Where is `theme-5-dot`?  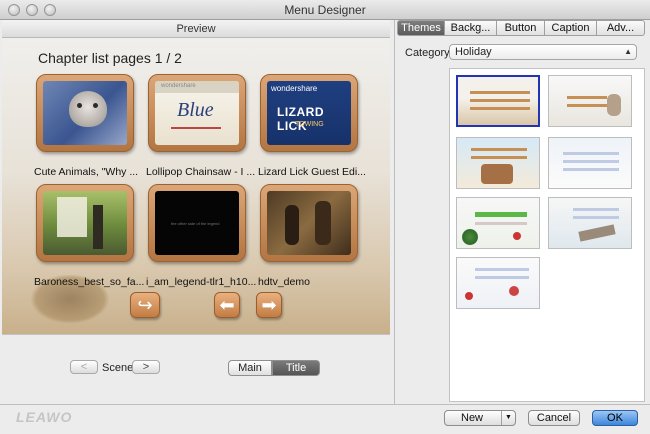 theme-5-dot is located at coordinates (517, 236).